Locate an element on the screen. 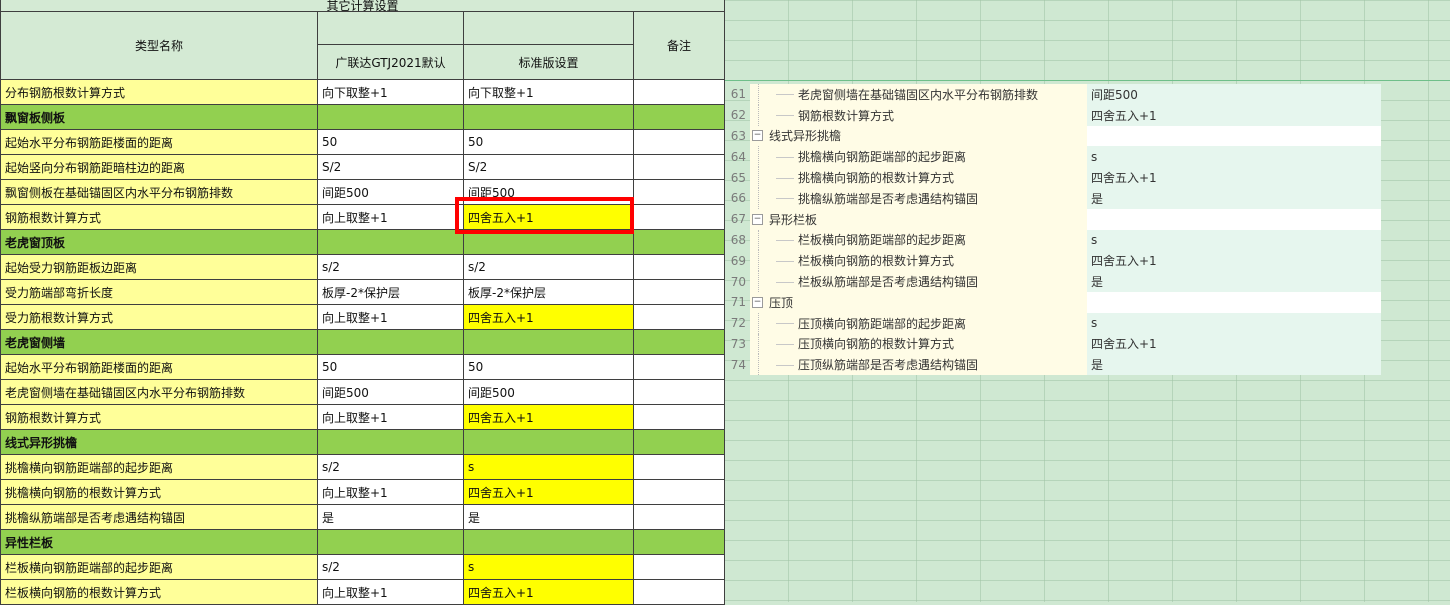  header-standard: 标准版设置 is located at coordinates (548, 62).